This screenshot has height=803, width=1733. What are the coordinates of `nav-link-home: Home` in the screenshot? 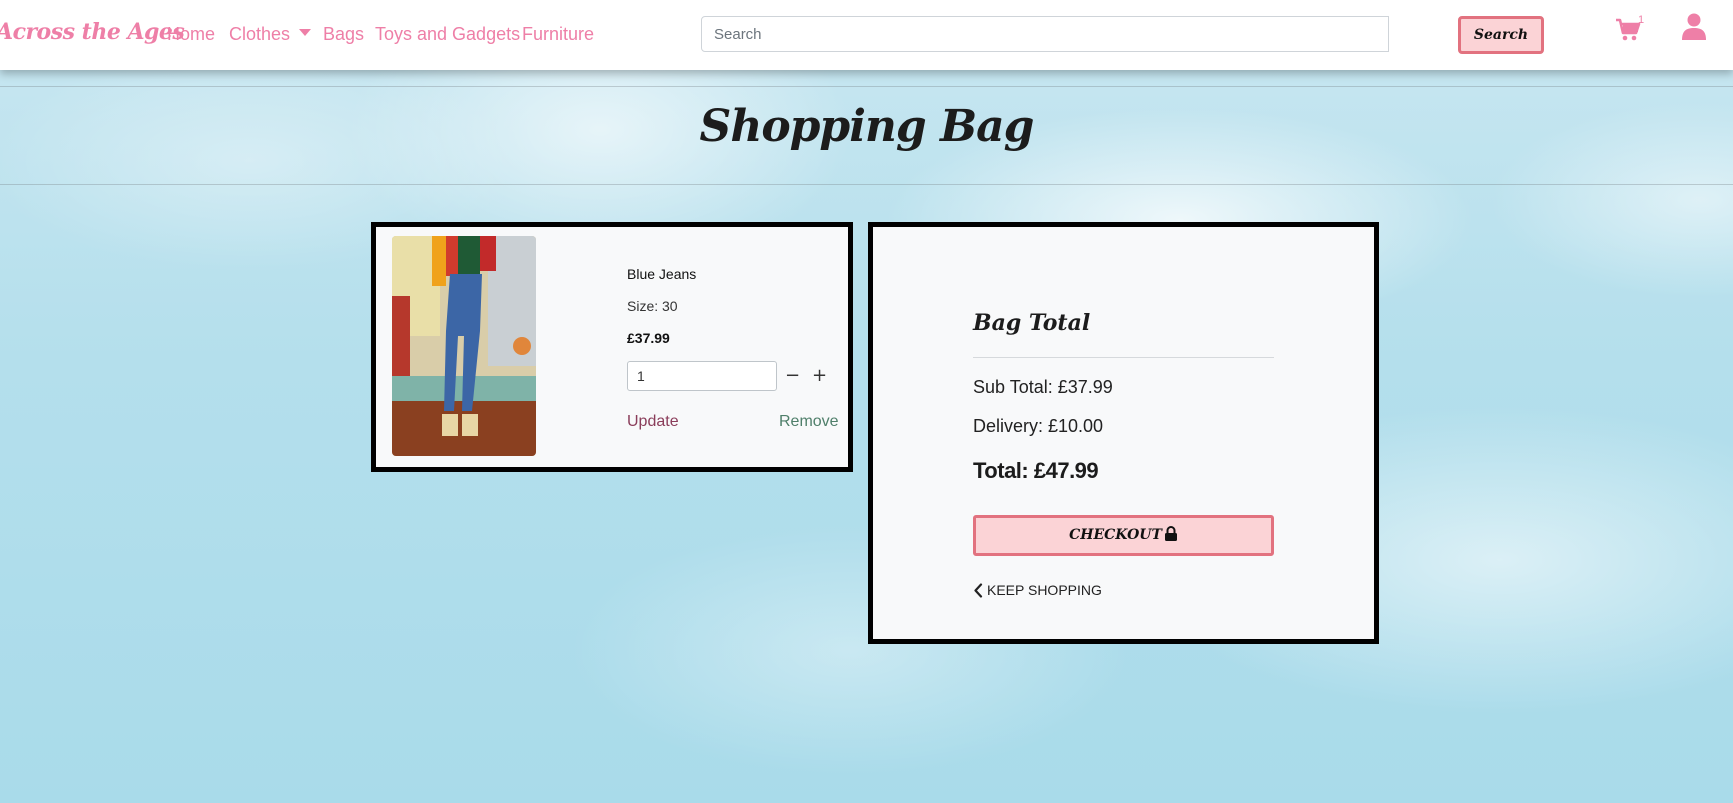 It's located at (191, 34).